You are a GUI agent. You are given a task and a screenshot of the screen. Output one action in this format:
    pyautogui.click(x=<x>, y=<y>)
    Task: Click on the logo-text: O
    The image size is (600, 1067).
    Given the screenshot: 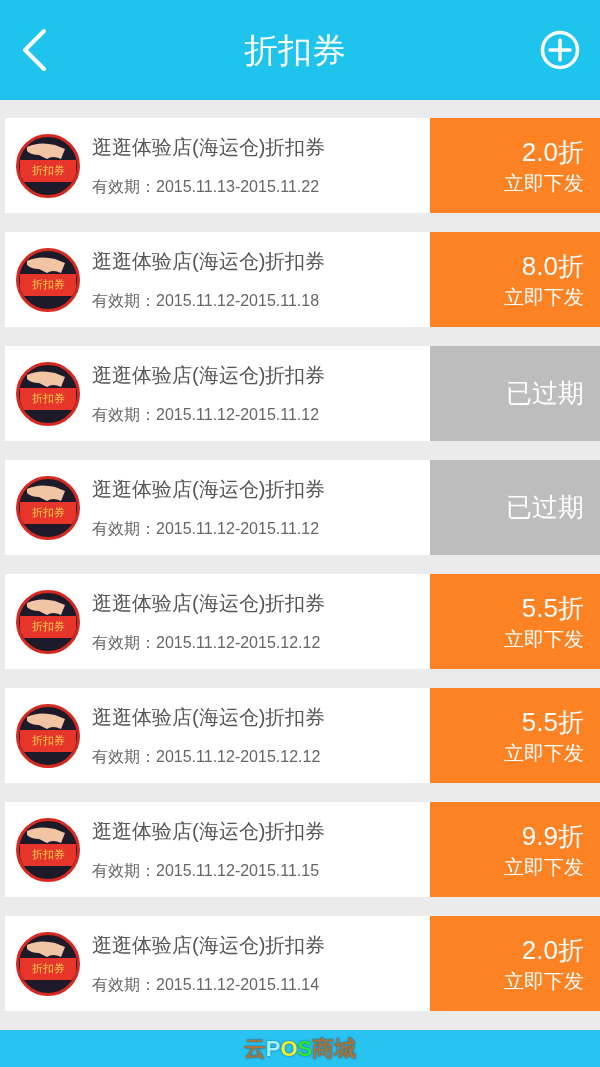 What is the action you would take?
    pyautogui.click(x=289, y=1048)
    